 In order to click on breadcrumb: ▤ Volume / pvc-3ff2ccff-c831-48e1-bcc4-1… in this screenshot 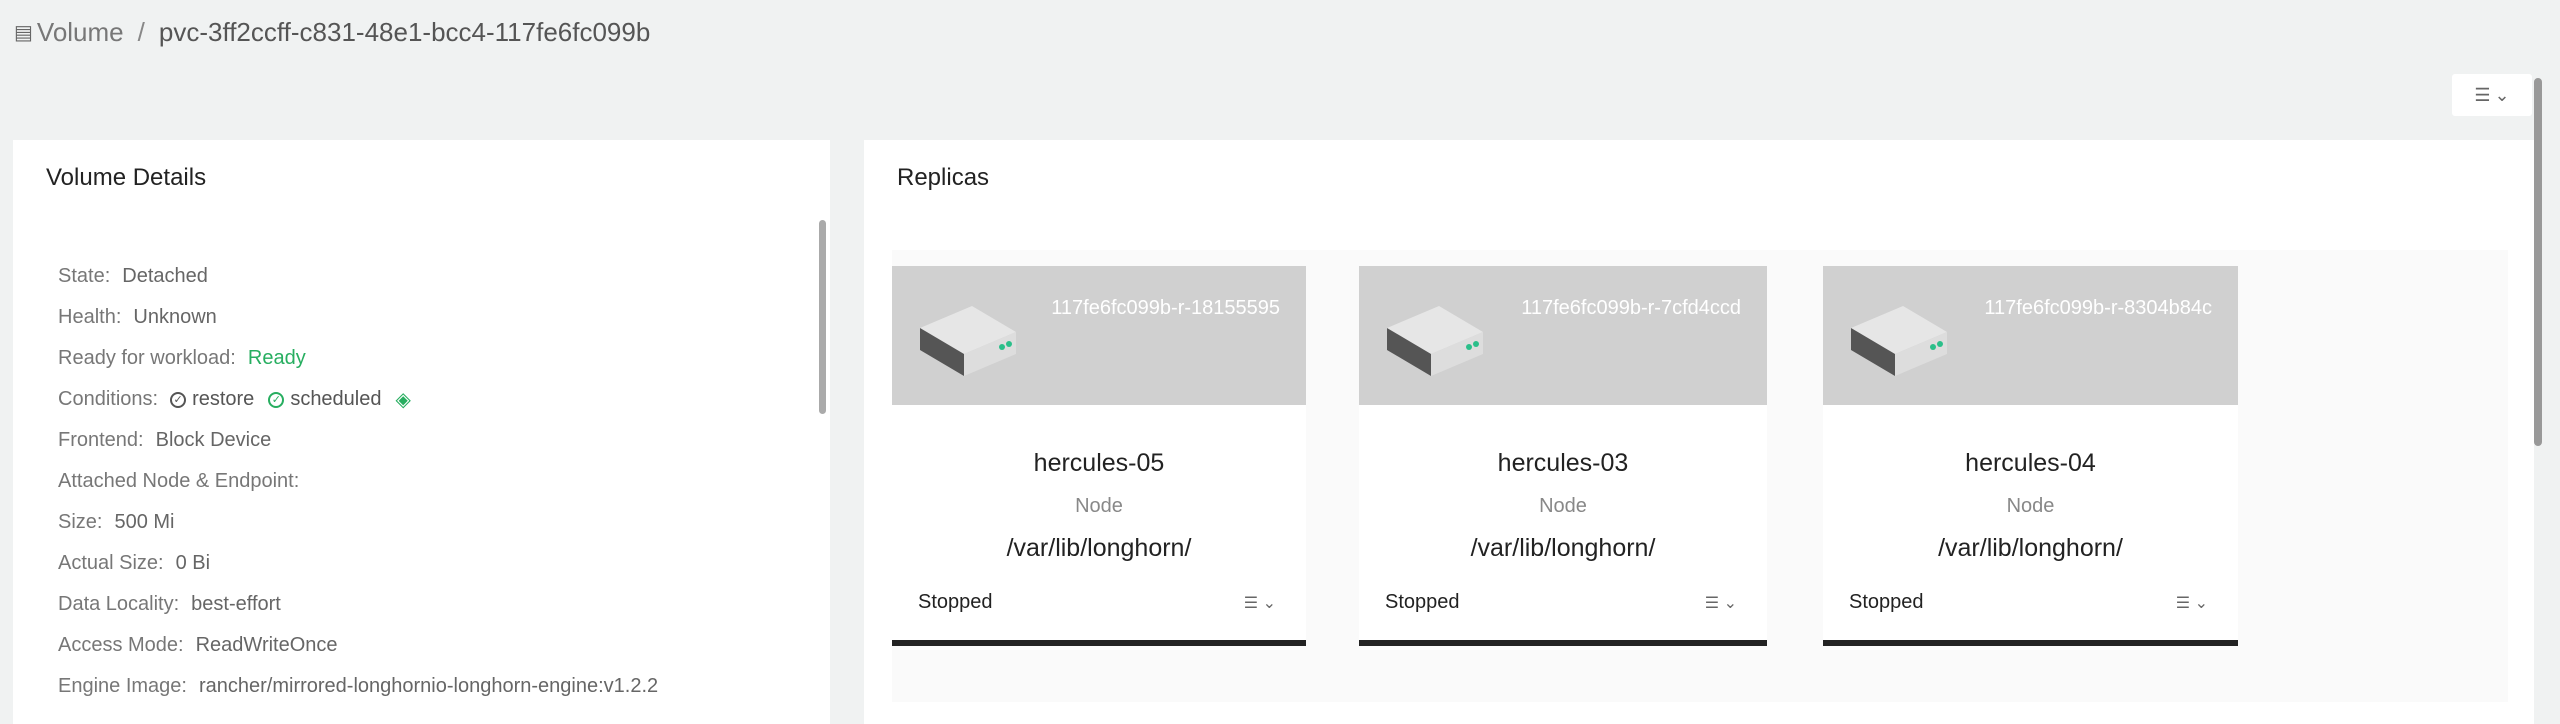, I will do `click(332, 32)`.